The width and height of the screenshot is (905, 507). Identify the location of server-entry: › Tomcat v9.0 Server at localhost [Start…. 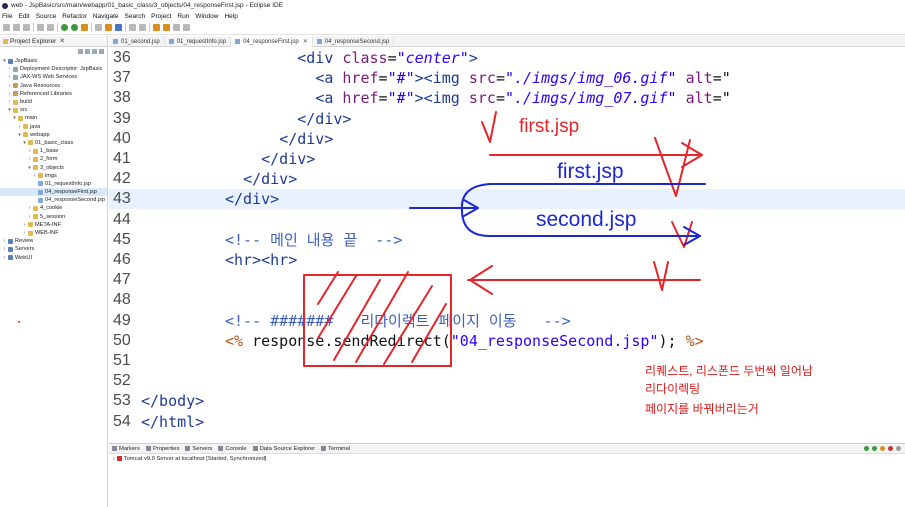
(507, 458).